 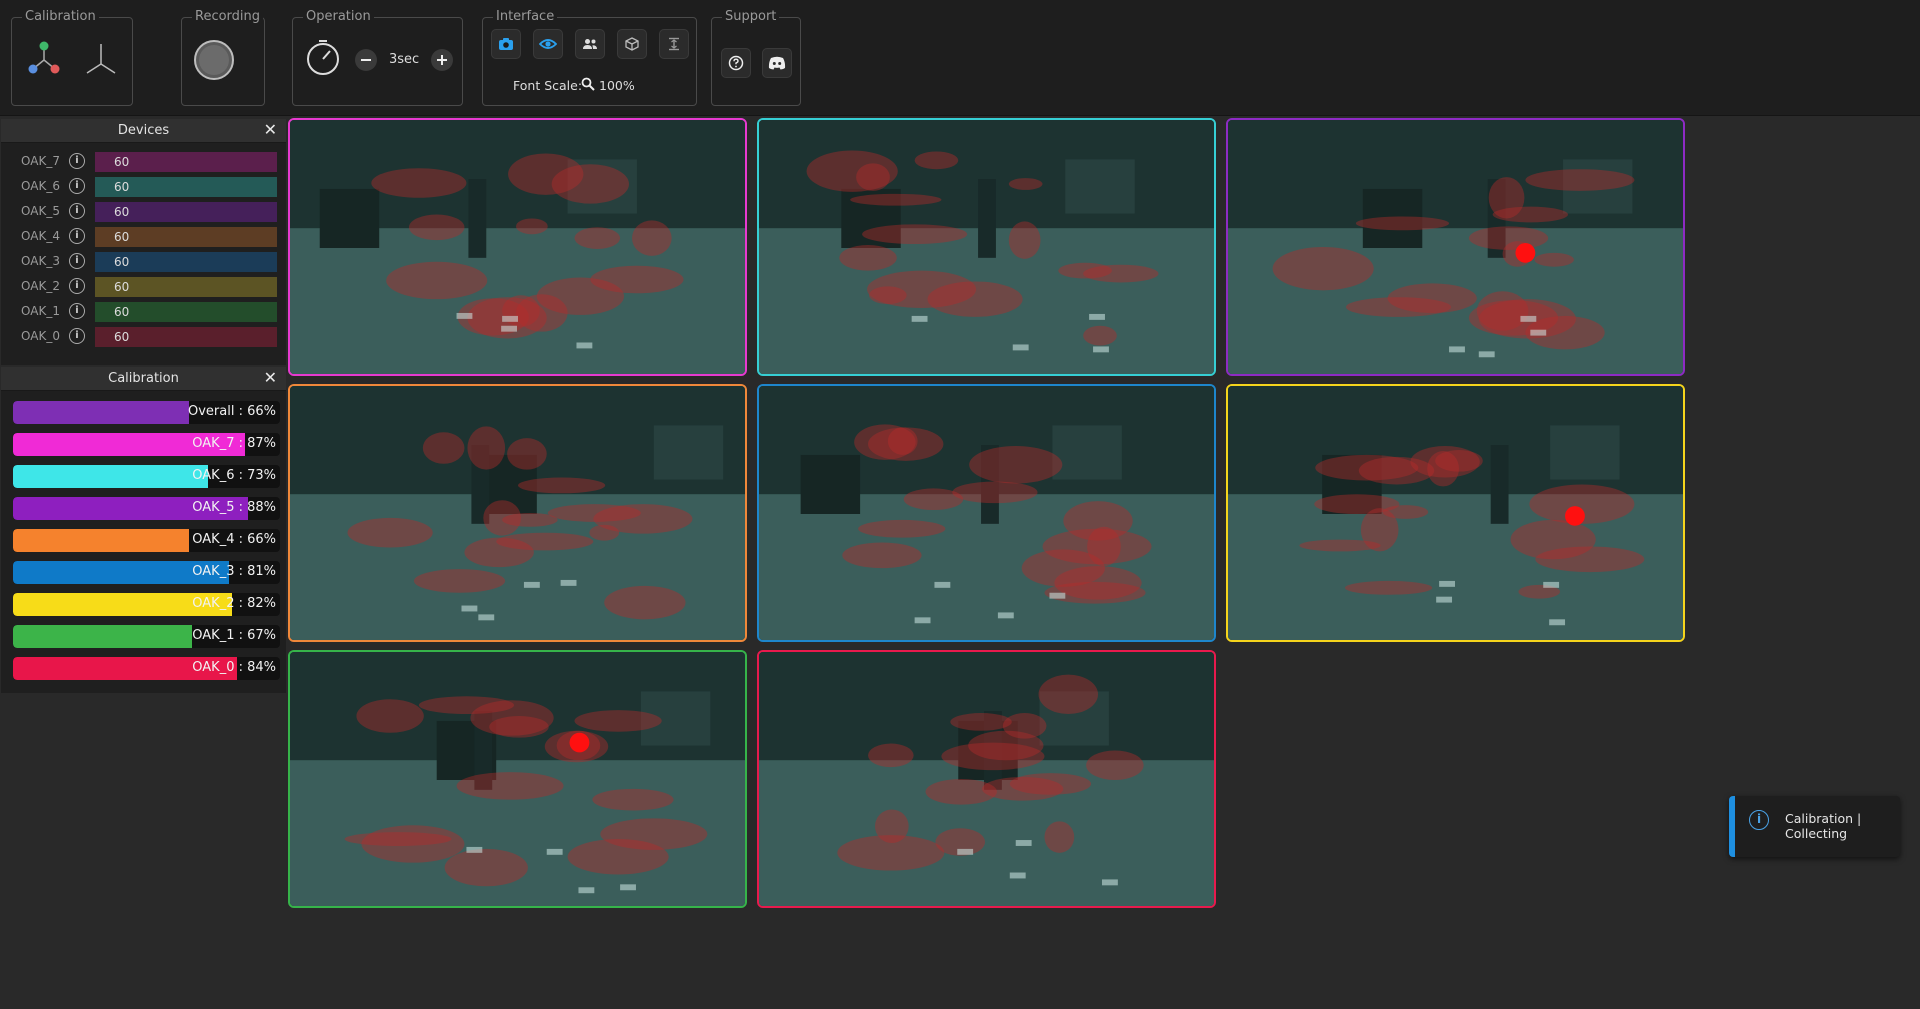 I want to click on calibration-panel-header: Calibration ✕, so click(x=143, y=379).